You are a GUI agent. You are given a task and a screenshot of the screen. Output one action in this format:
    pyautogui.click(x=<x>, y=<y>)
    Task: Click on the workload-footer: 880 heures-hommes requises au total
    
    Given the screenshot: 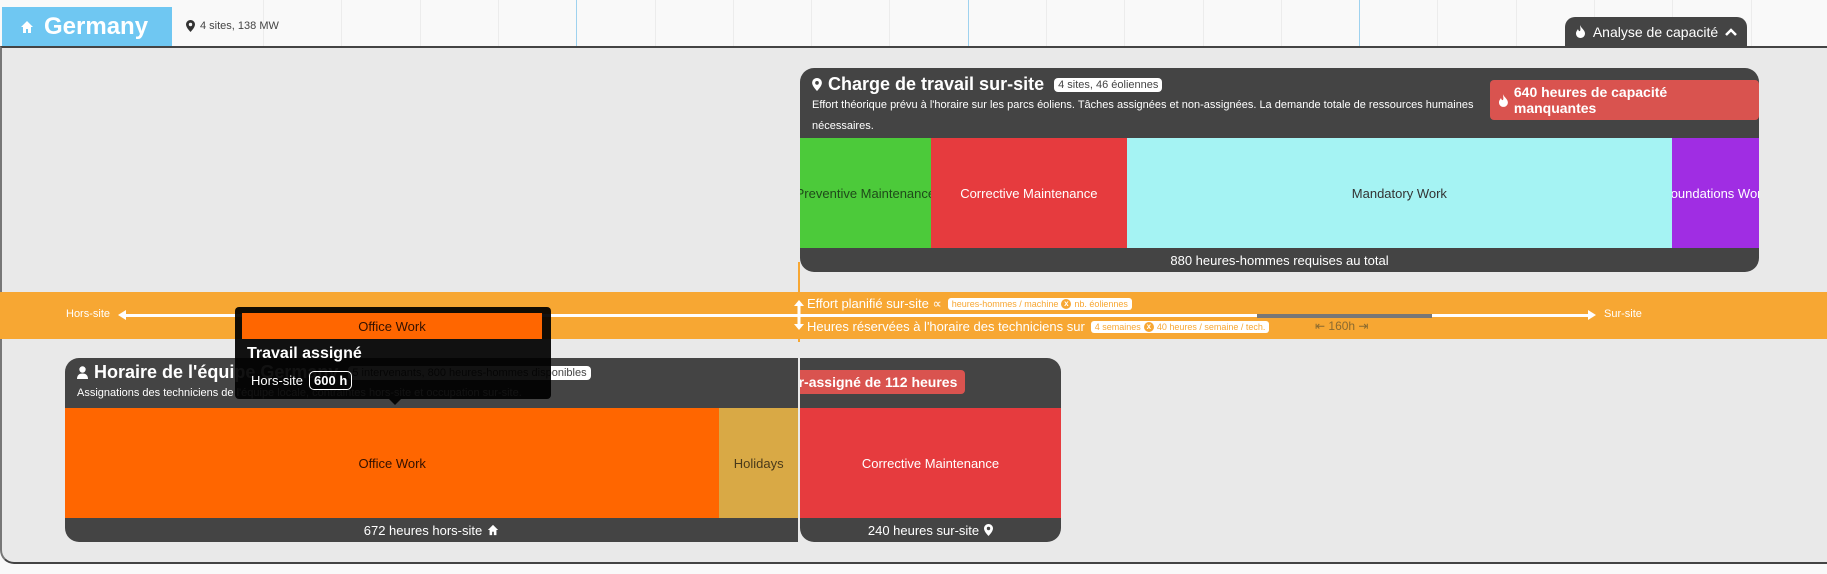 What is the action you would take?
    pyautogui.click(x=1279, y=260)
    